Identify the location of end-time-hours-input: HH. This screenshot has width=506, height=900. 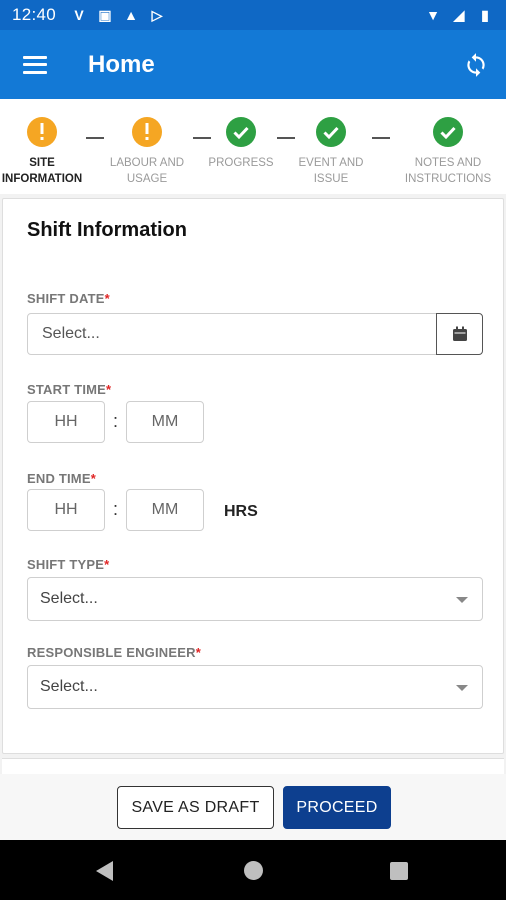
(66, 510).